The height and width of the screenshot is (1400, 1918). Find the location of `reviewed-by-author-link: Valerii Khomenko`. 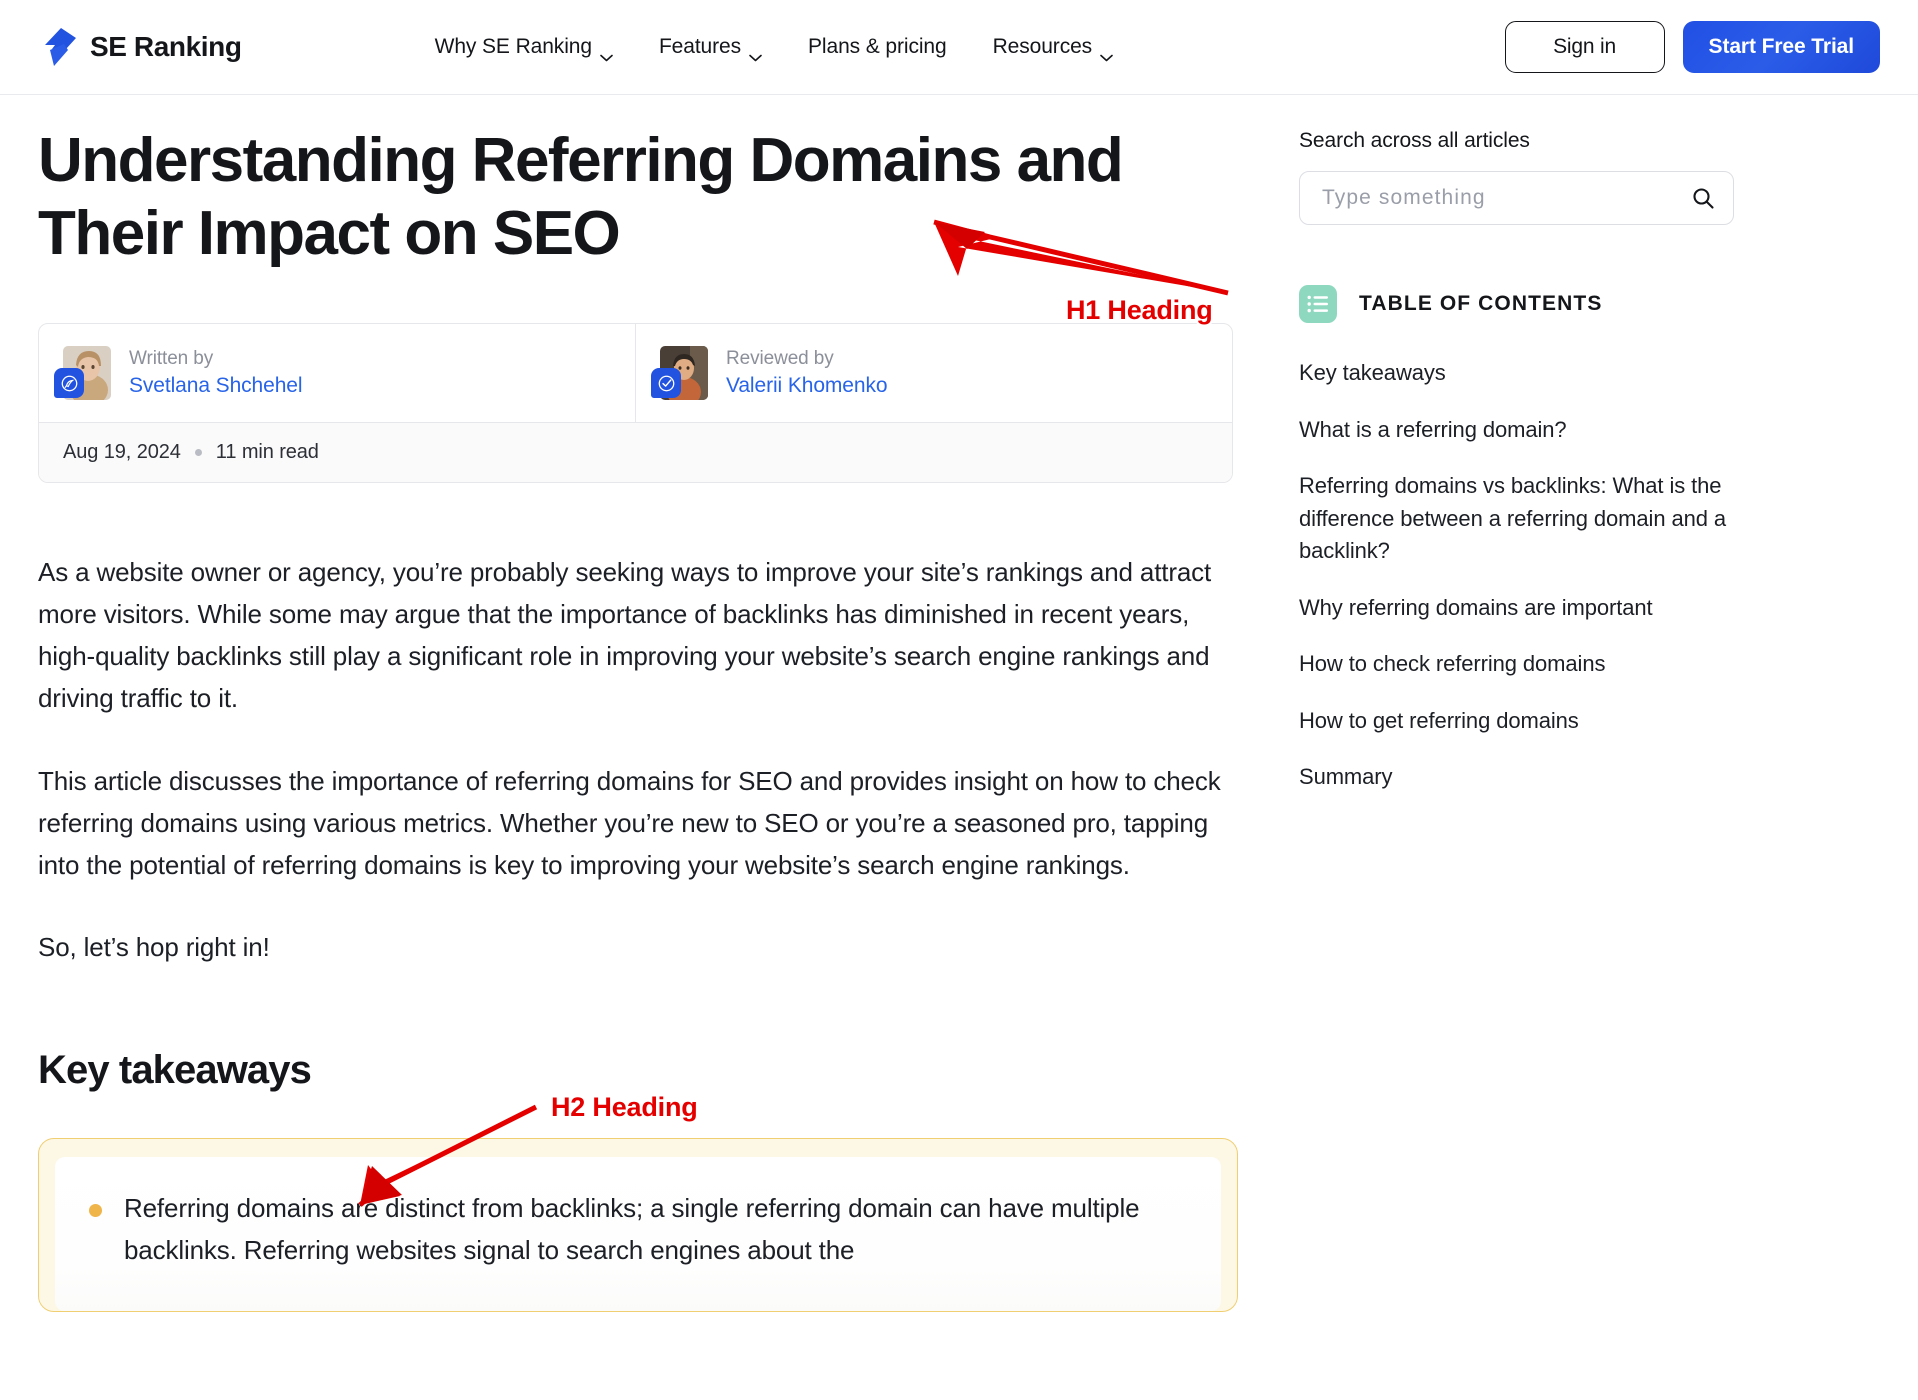

reviewed-by-author-link: Valerii Khomenko is located at coordinates (807, 386).